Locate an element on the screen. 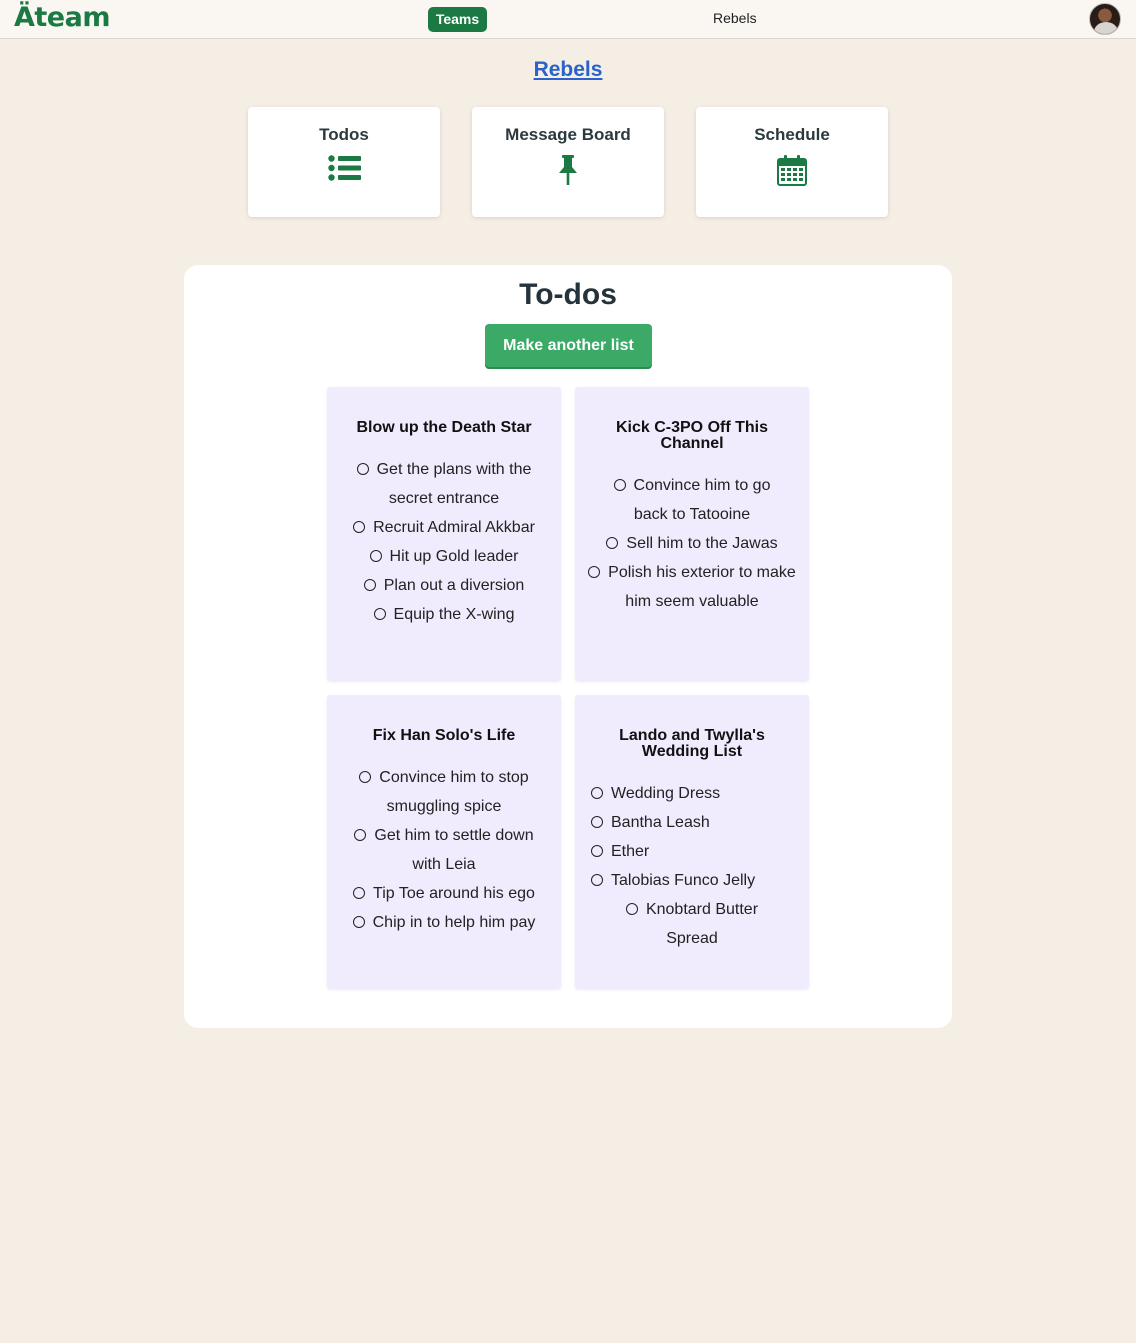  todo-item: Get the plans with the secret entrance is located at coordinates (444, 484).